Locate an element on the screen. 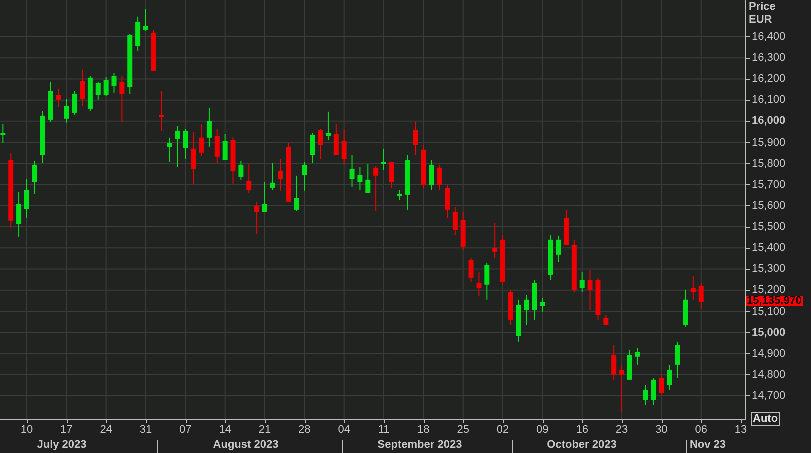 This screenshot has width=811, height=453. date-tick-label: 23 is located at coordinates (622, 430).